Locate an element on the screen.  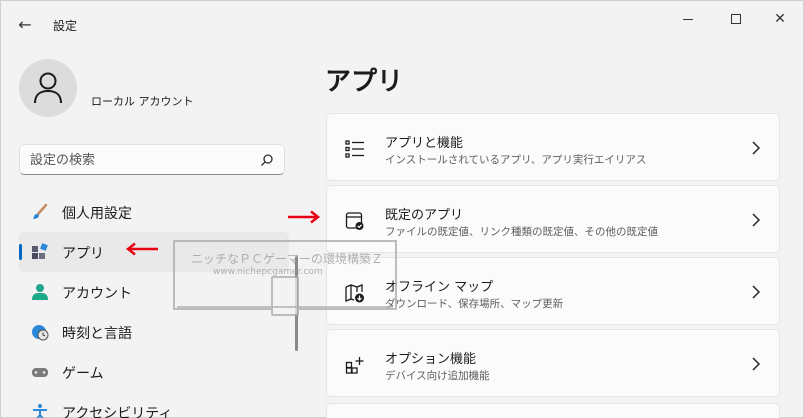
card-description: ダウンロード、保存場所、マップ更新 is located at coordinates (474, 304).